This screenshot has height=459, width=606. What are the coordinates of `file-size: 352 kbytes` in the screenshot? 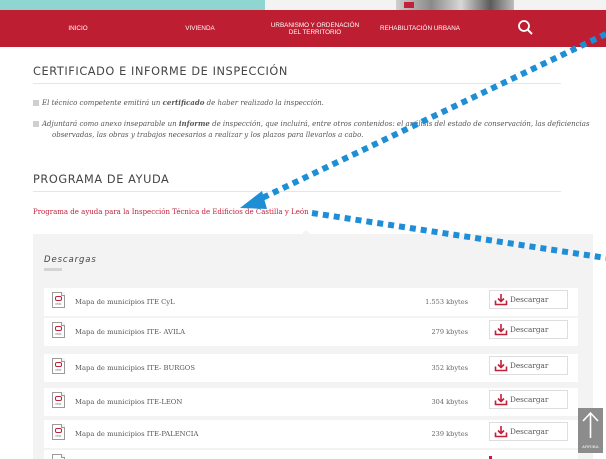 It's located at (449, 368).